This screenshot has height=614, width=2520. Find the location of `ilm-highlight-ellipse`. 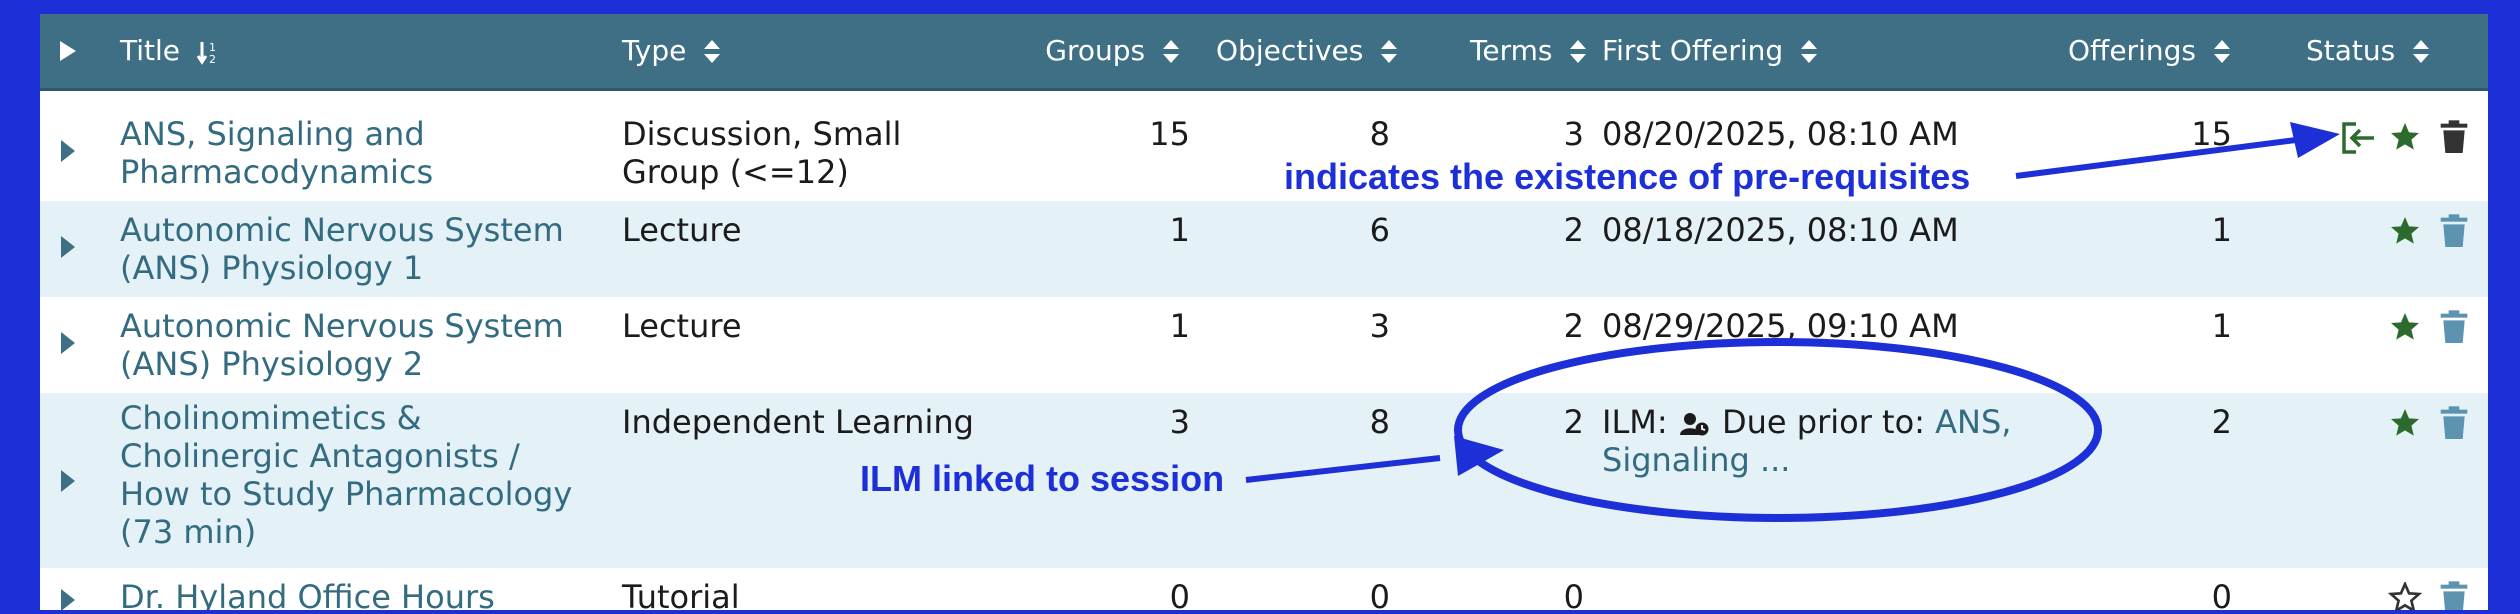

ilm-highlight-ellipse is located at coordinates (1778, 430).